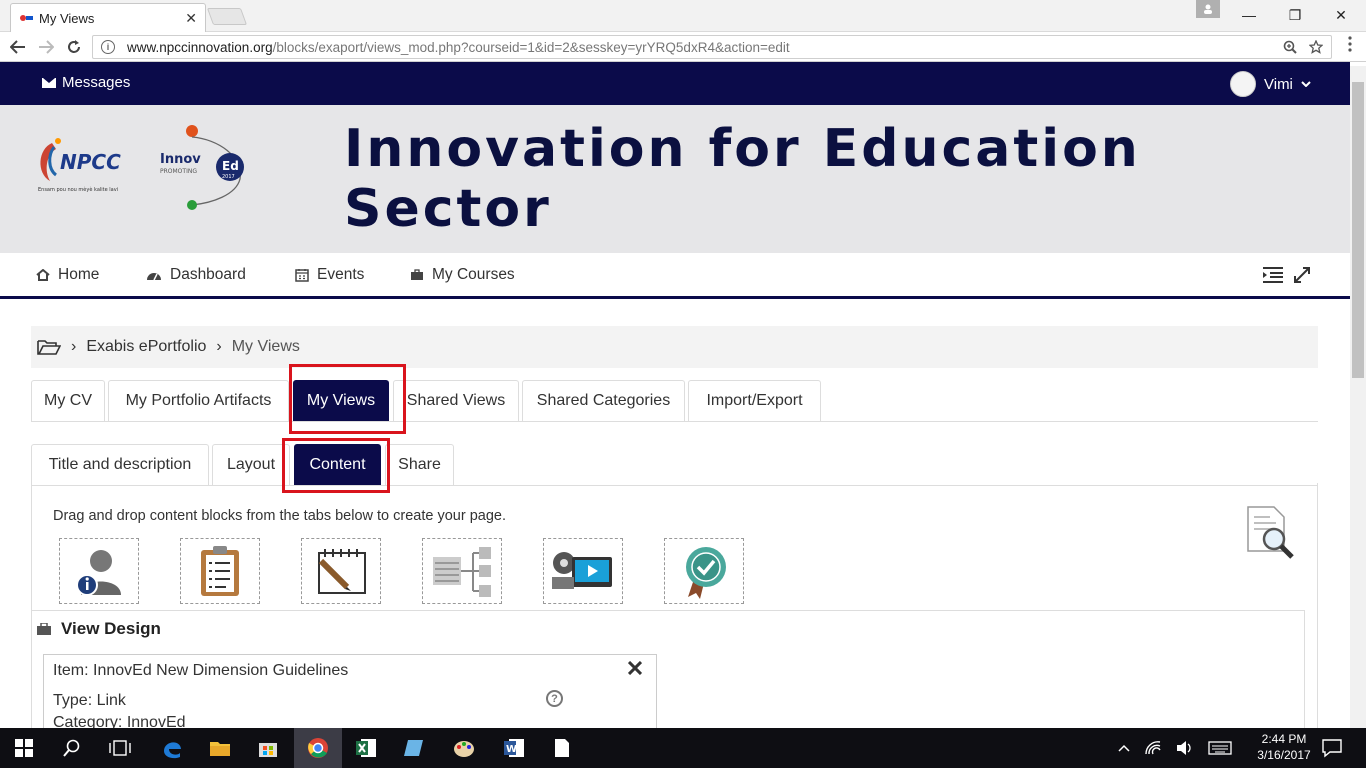  What do you see at coordinates (464, 748) in the screenshot?
I see `paint-icon` at bounding box center [464, 748].